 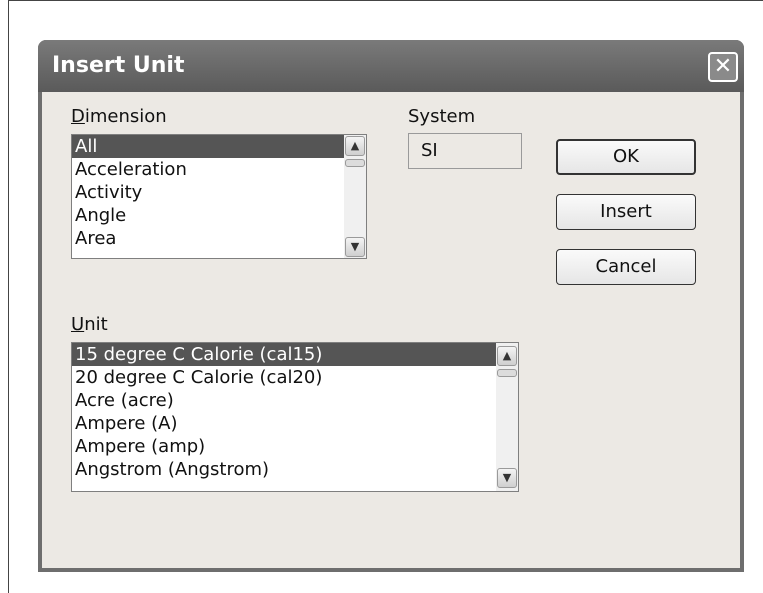 I want to click on dimension-label-text: imension, so click(x=125, y=116).